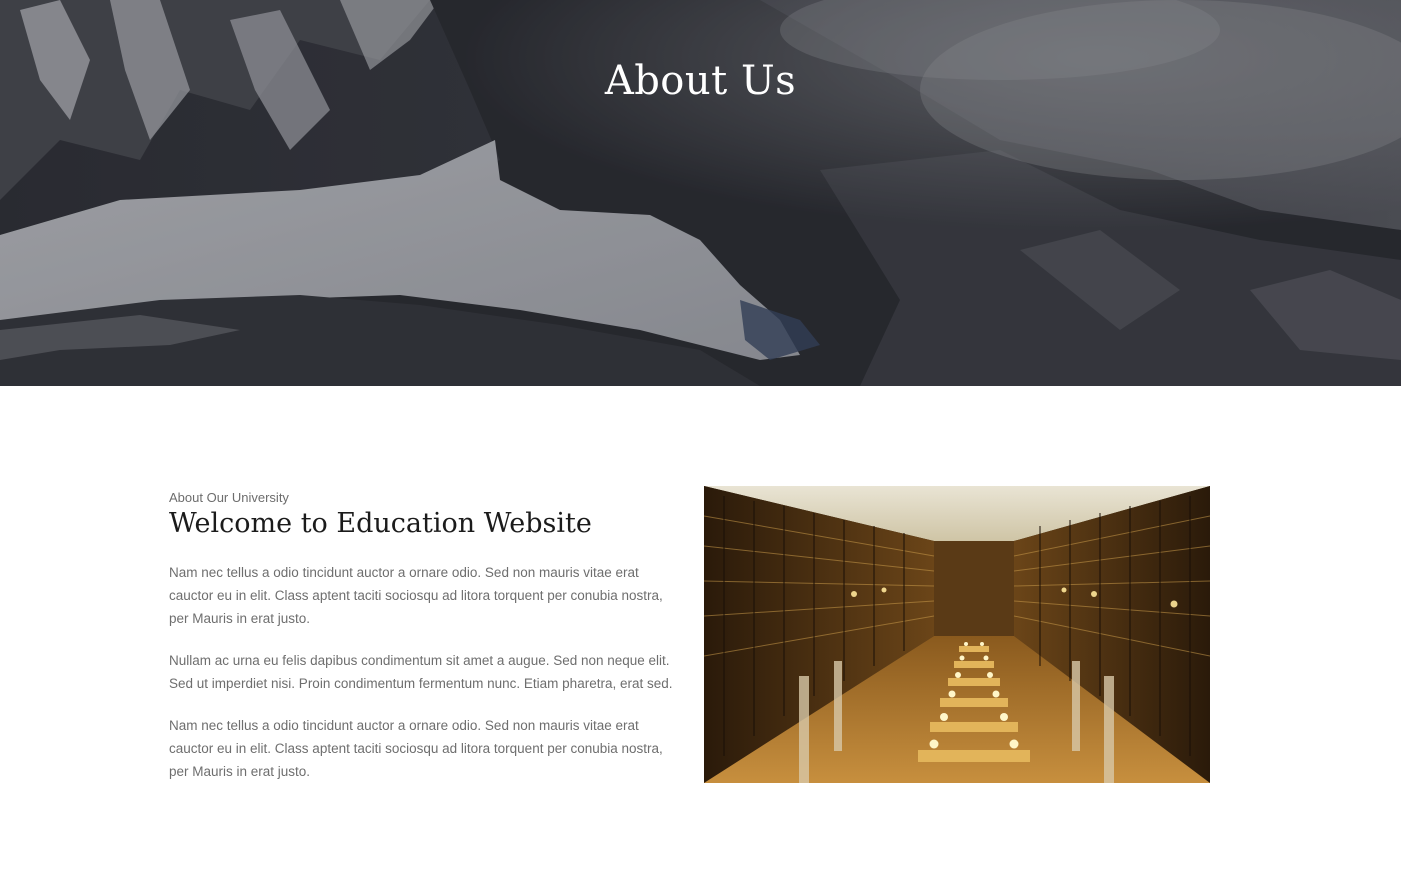  What do you see at coordinates (380, 523) in the screenshot?
I see `section-heading: Welcome to Education Website` at bounding box center [380, 523].